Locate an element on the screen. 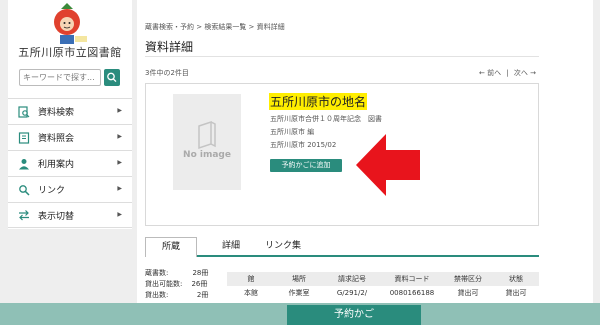  search-book-icon is located at coordinates (24, 111).